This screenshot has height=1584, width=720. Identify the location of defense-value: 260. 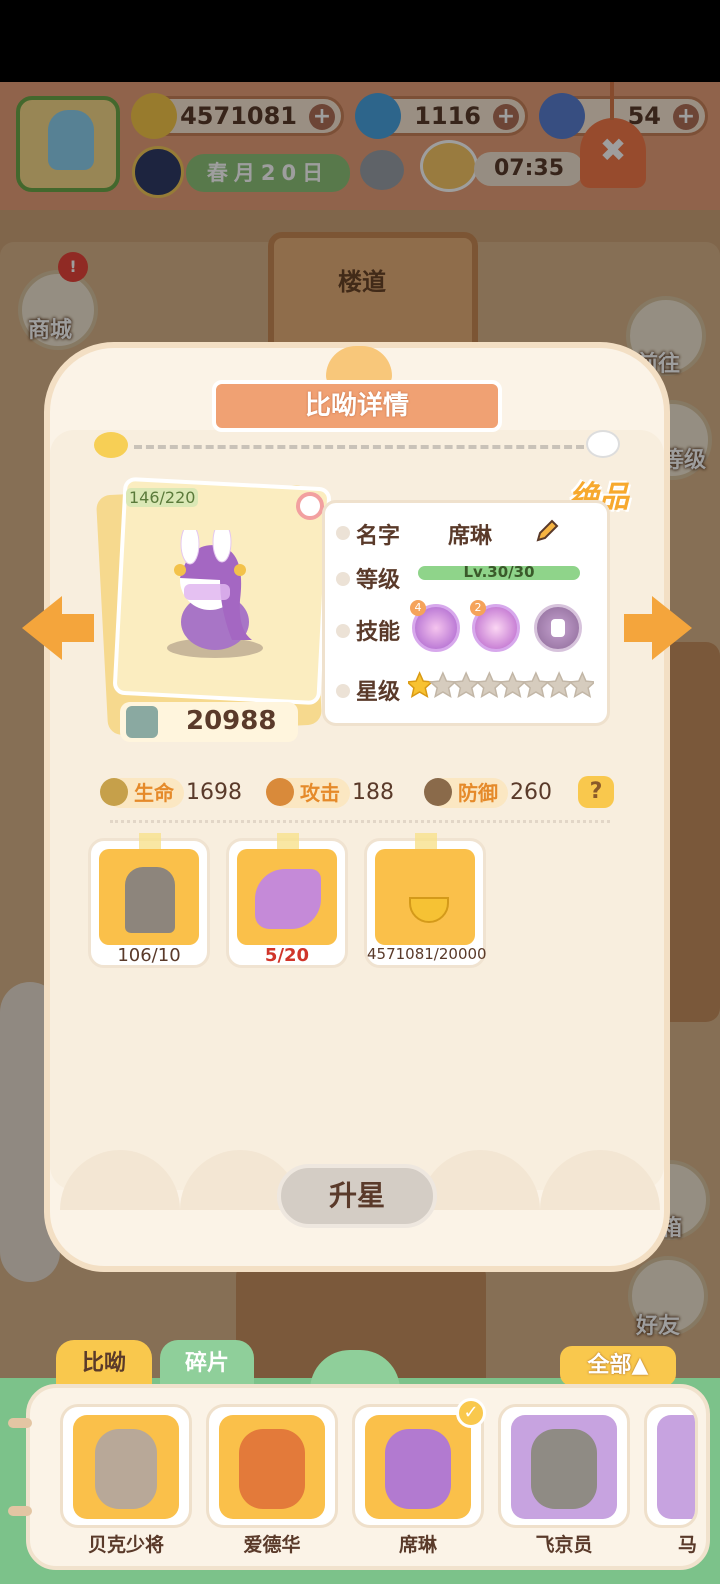
(531, 792).